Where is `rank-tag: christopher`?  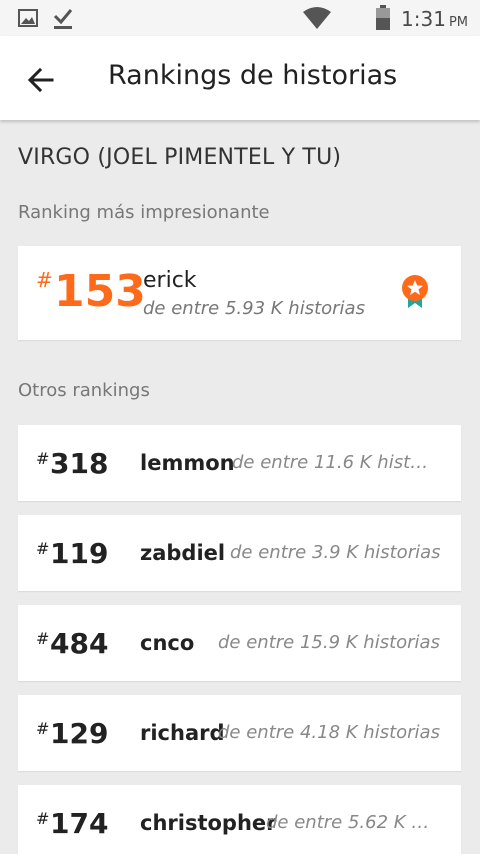
rank-tag: christopher is located at coordinates (208, 823).